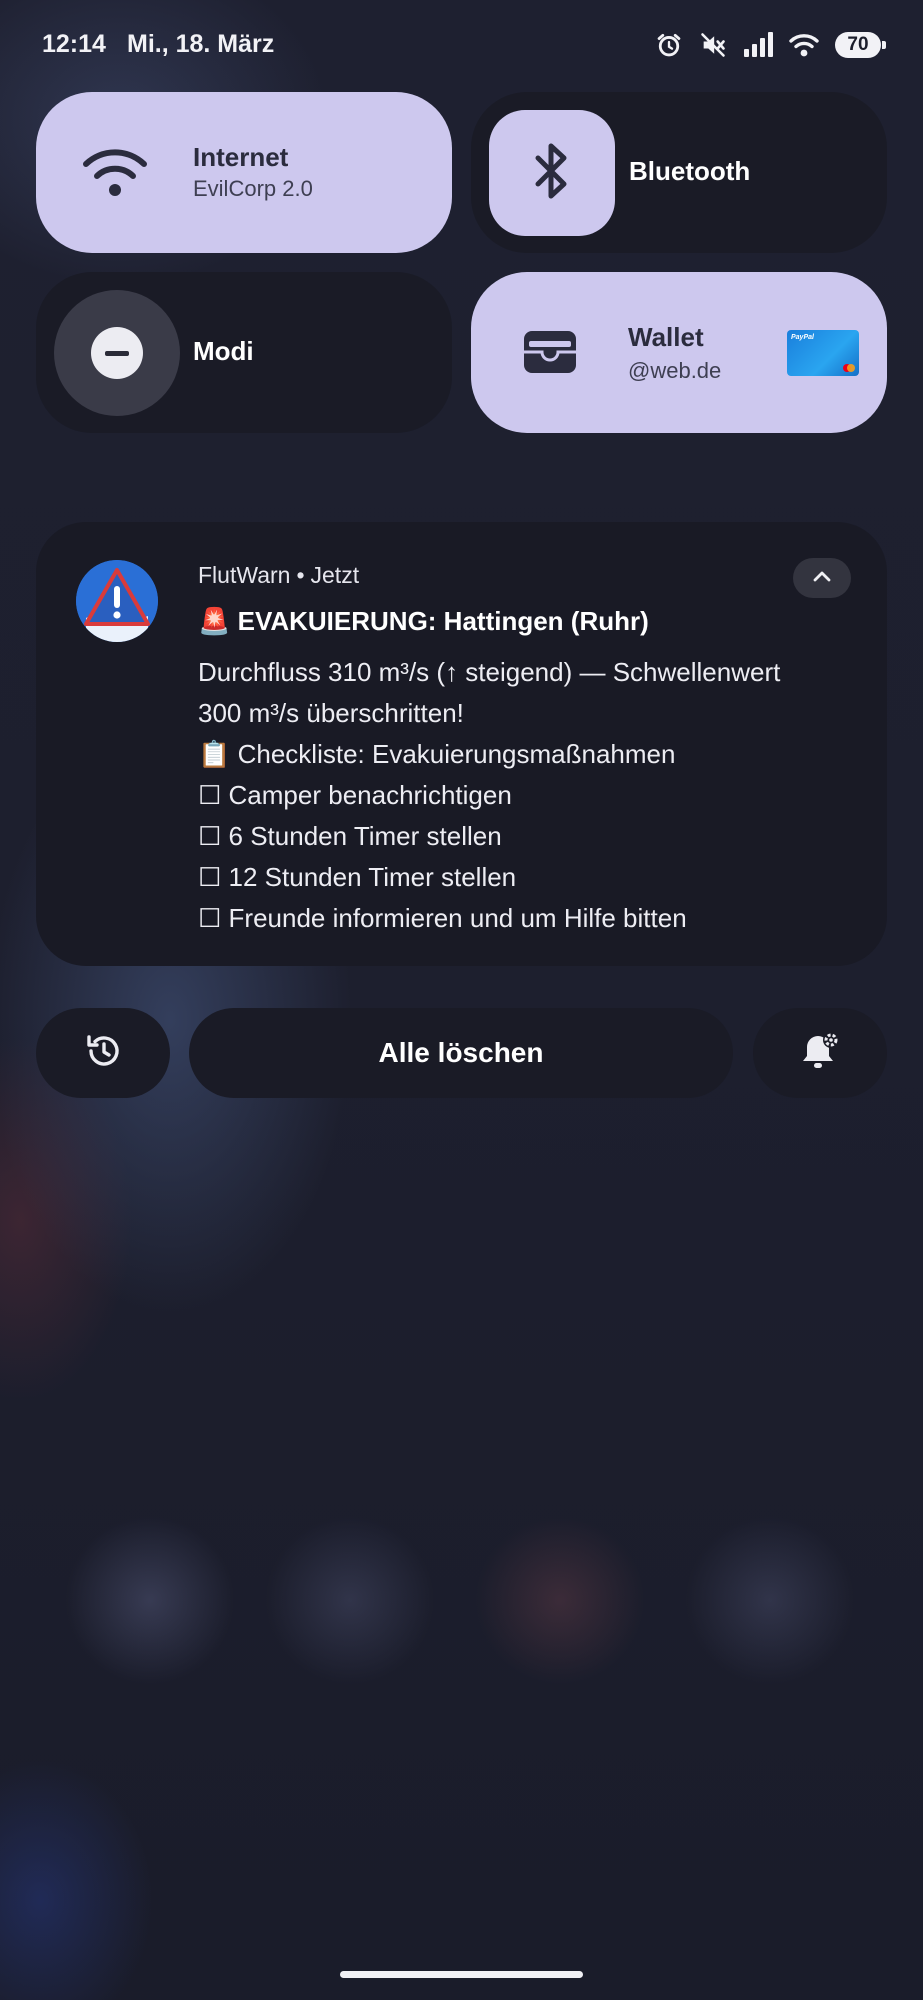 Image resolution: width=923 pixels, height=2000 pixels. Describe the element at coordinates (117, 601) in the screenshot. I see `app-icon-warning` at that location.